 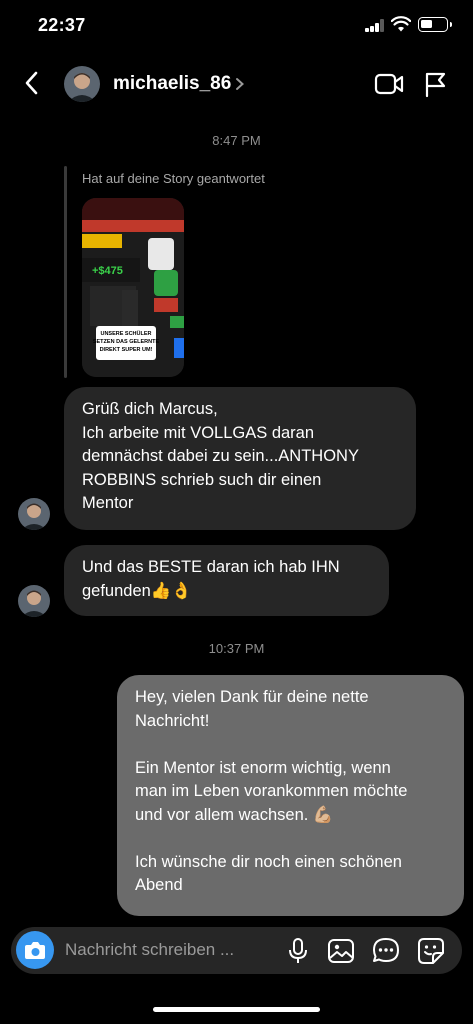 What do you see at coordinates (172, 720) in the screenshot?
I see `message-text: Nachricht!` at bounding box center [172, 720].